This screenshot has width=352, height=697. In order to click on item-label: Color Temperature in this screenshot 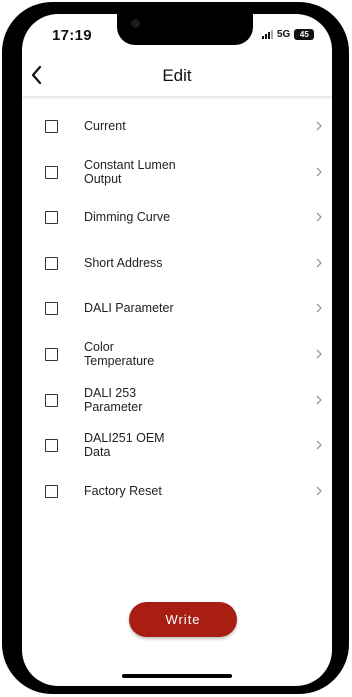, I will do `click(119, 354)`.